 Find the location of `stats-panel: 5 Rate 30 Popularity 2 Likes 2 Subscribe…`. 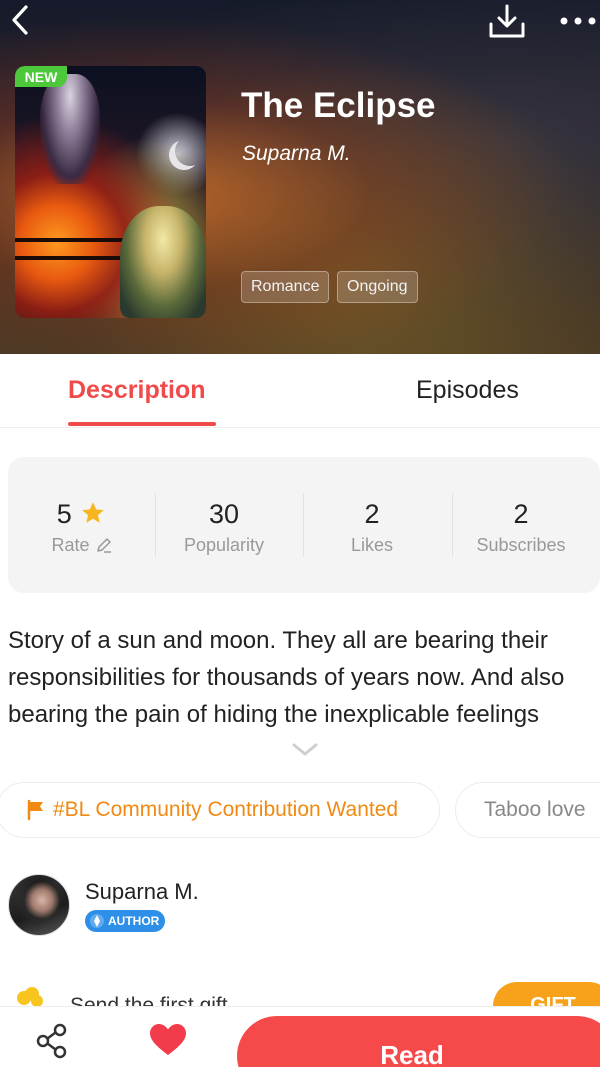

stats-panel: 5 Rate 30 Popularity 2 Likes 2 Subscribe… is located at coordinates (304, 525).